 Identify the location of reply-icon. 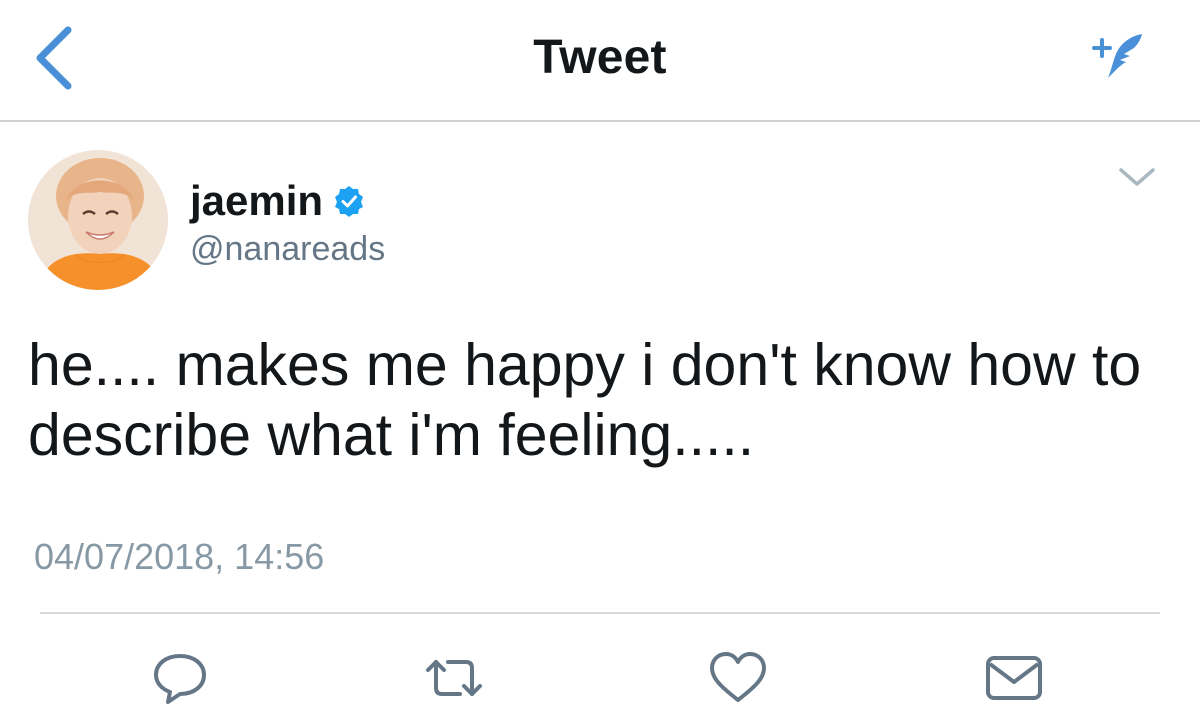
(180, 679).